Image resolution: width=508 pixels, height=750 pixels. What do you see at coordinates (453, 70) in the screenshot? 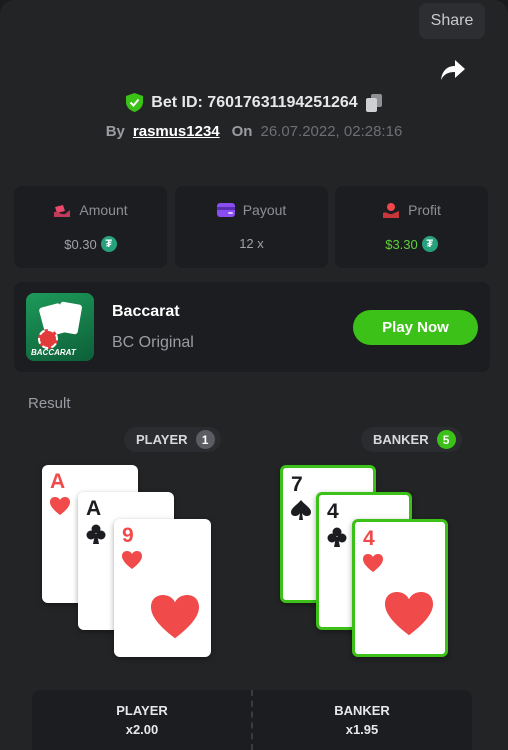
I see `share-arrow-icon` at bounding box center [453, 70].